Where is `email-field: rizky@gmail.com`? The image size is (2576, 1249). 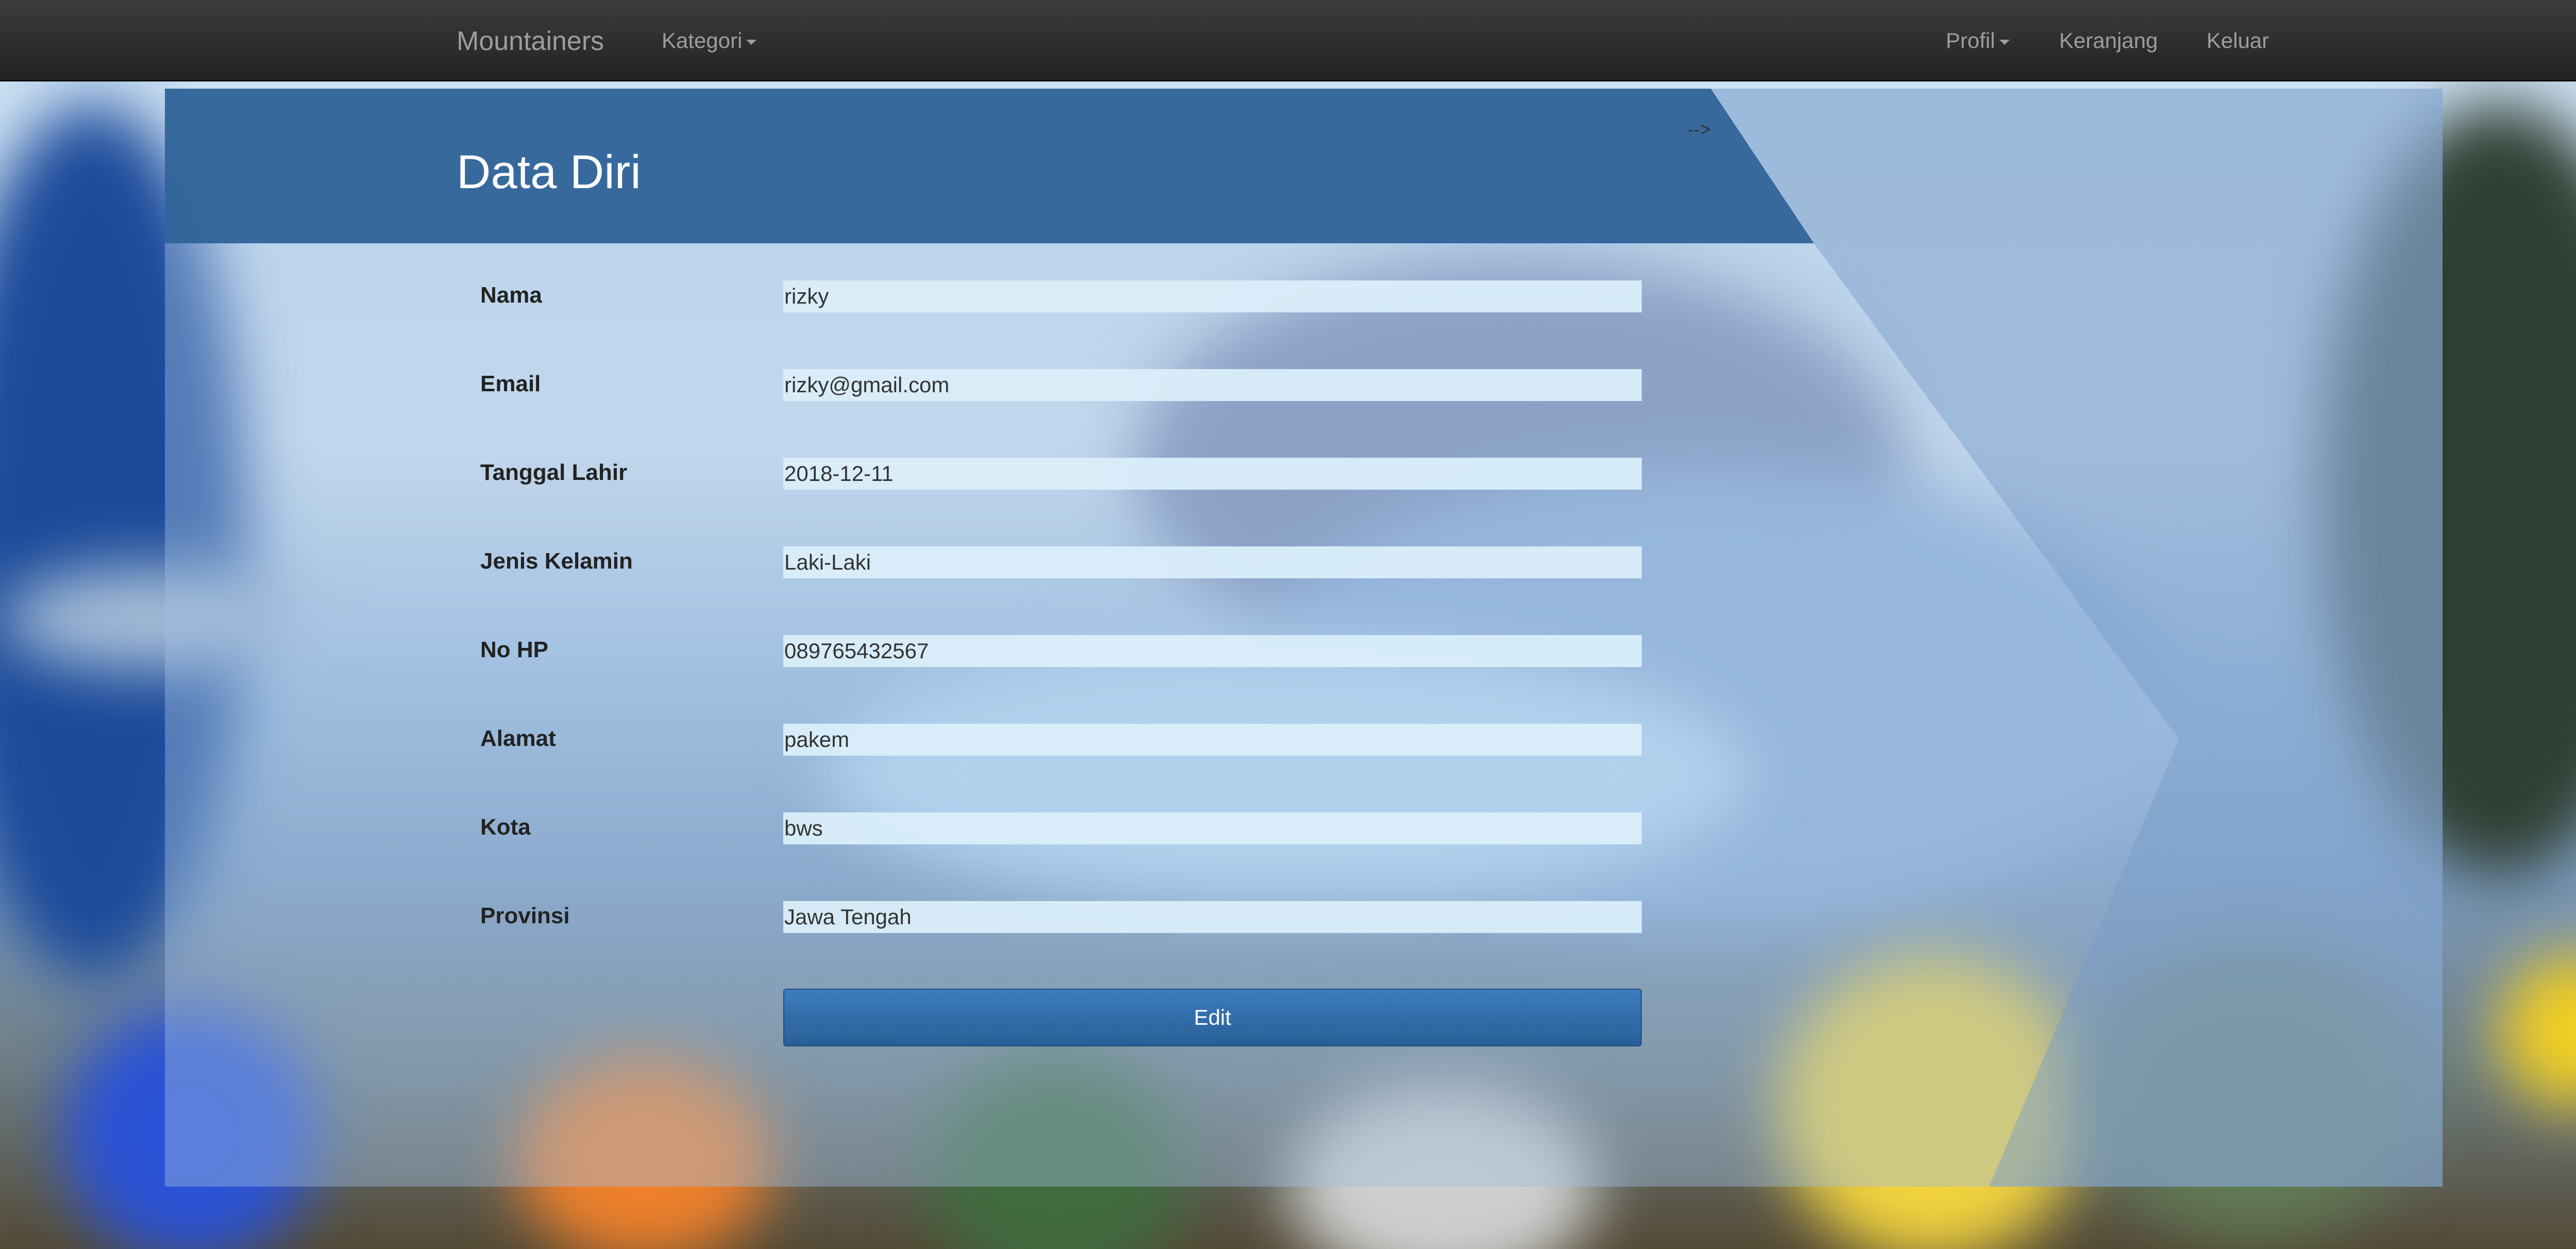 email-field: rizky@gmail.com is located at coordinates (1212, 385).